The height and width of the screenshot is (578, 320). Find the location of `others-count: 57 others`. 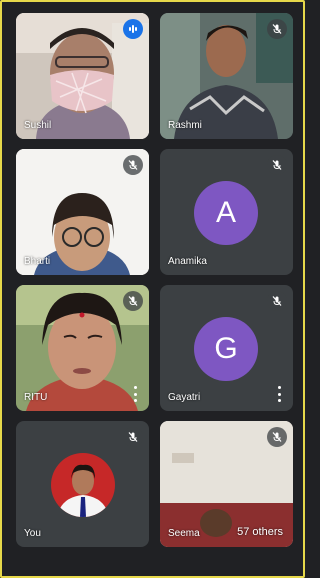

others-count: 57 others is located at coordinates (260, 532).